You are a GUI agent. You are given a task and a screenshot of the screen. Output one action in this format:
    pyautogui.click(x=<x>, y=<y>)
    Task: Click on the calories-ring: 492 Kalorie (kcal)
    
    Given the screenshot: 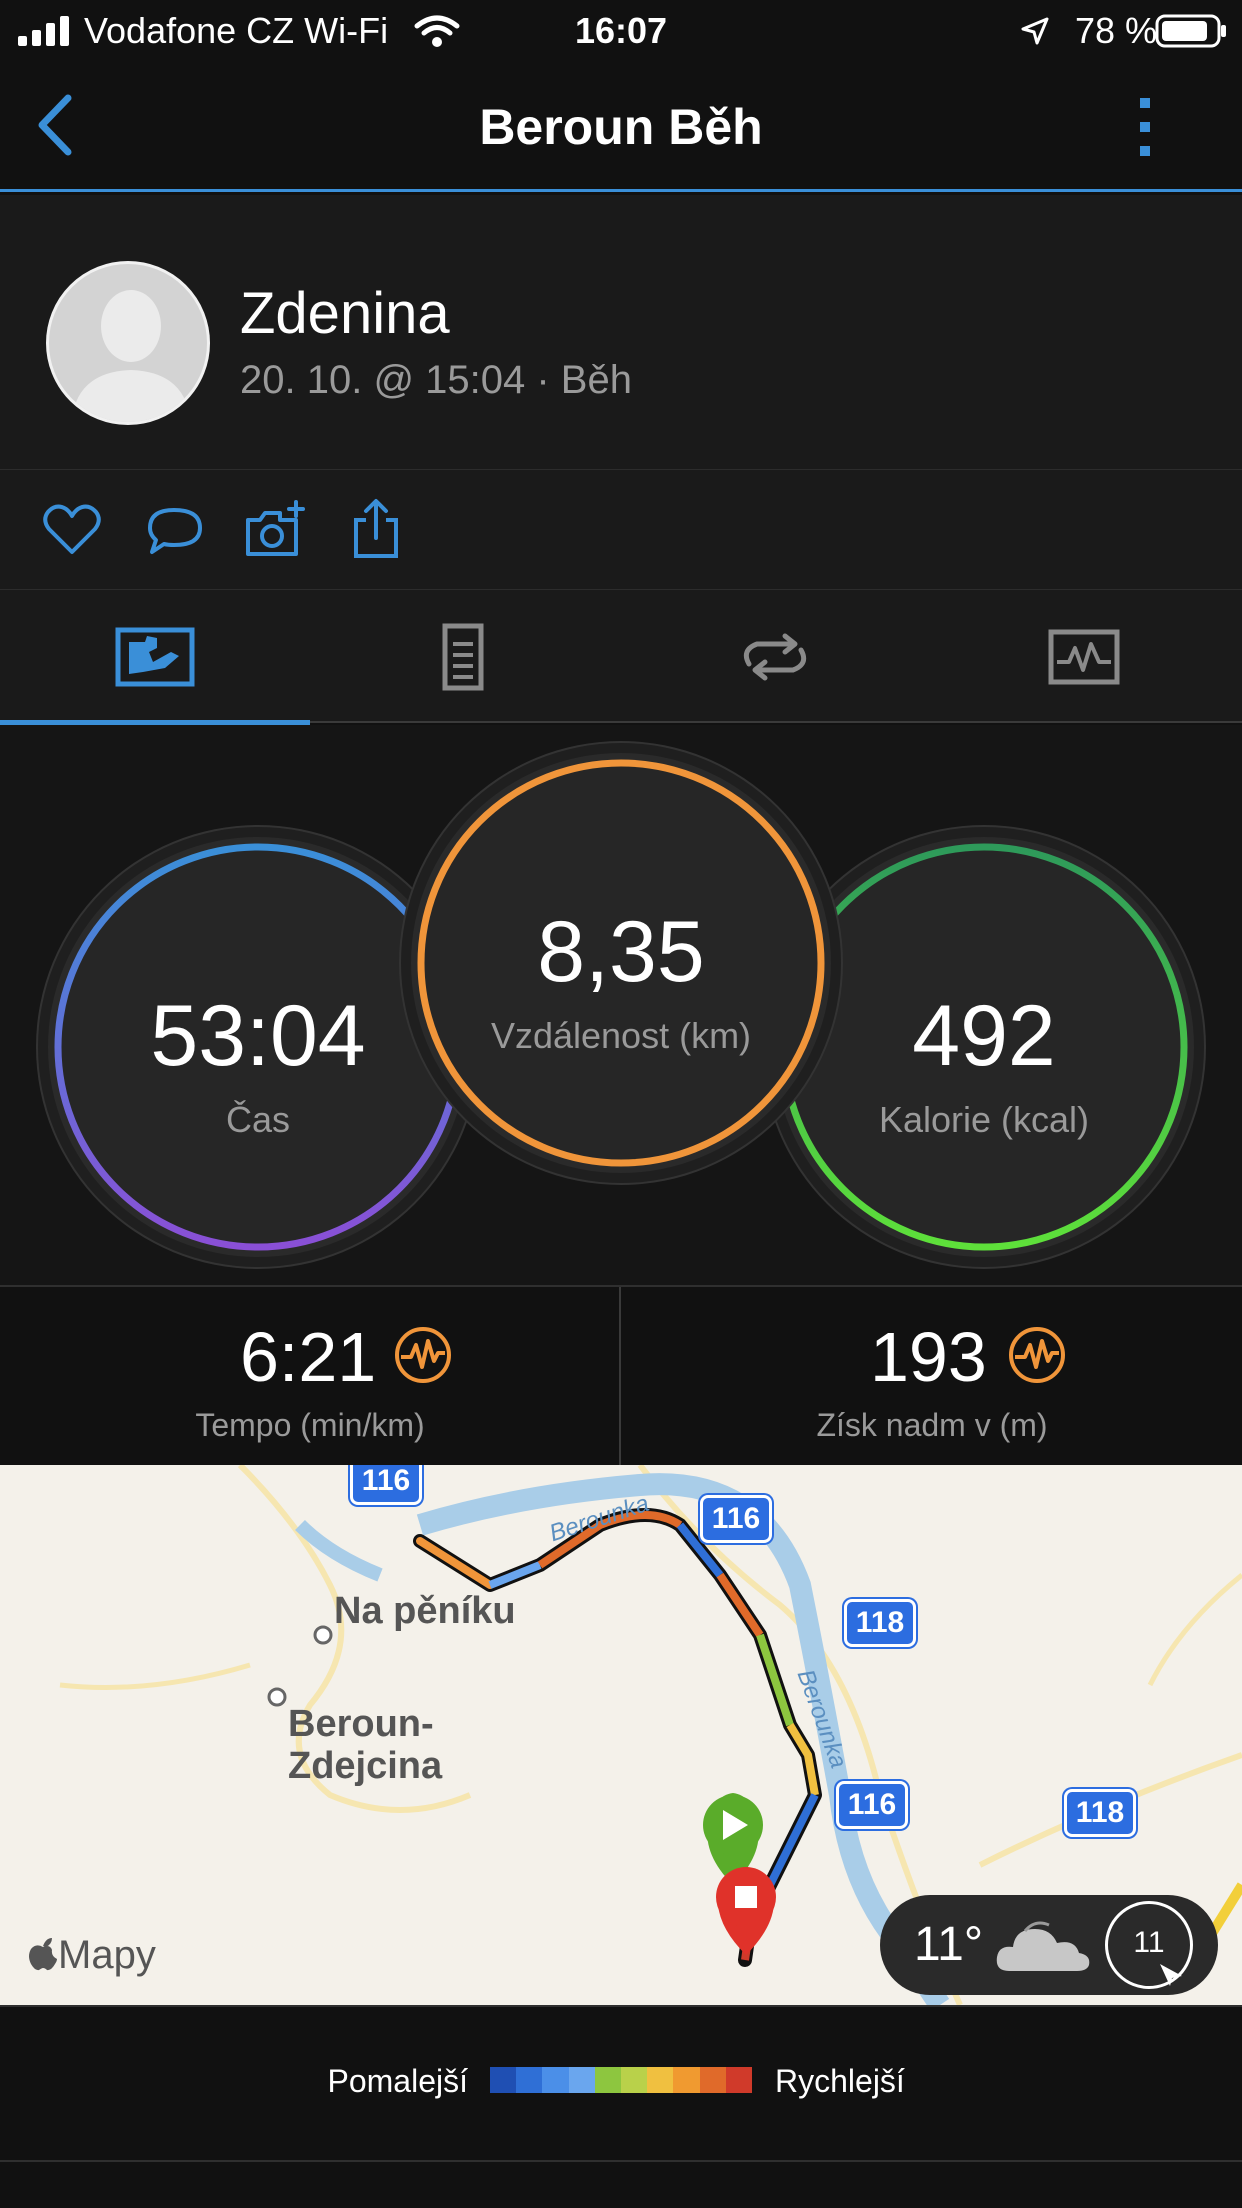 What is the action you would take?
    pyautogui.click(x=984, y=1047)
    